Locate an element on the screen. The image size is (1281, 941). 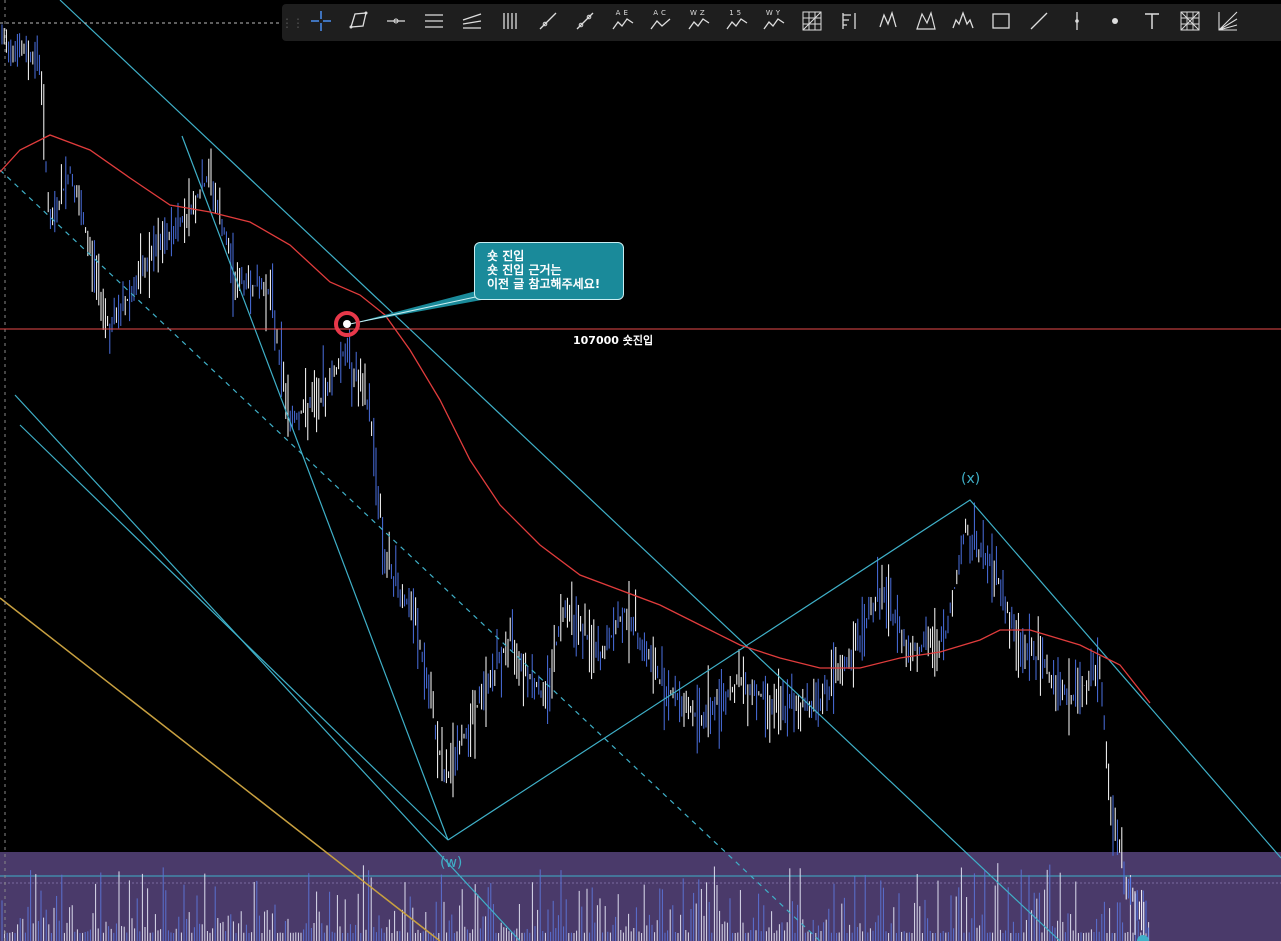
toolbar-tool-text is located at coordinates (1153, 22).